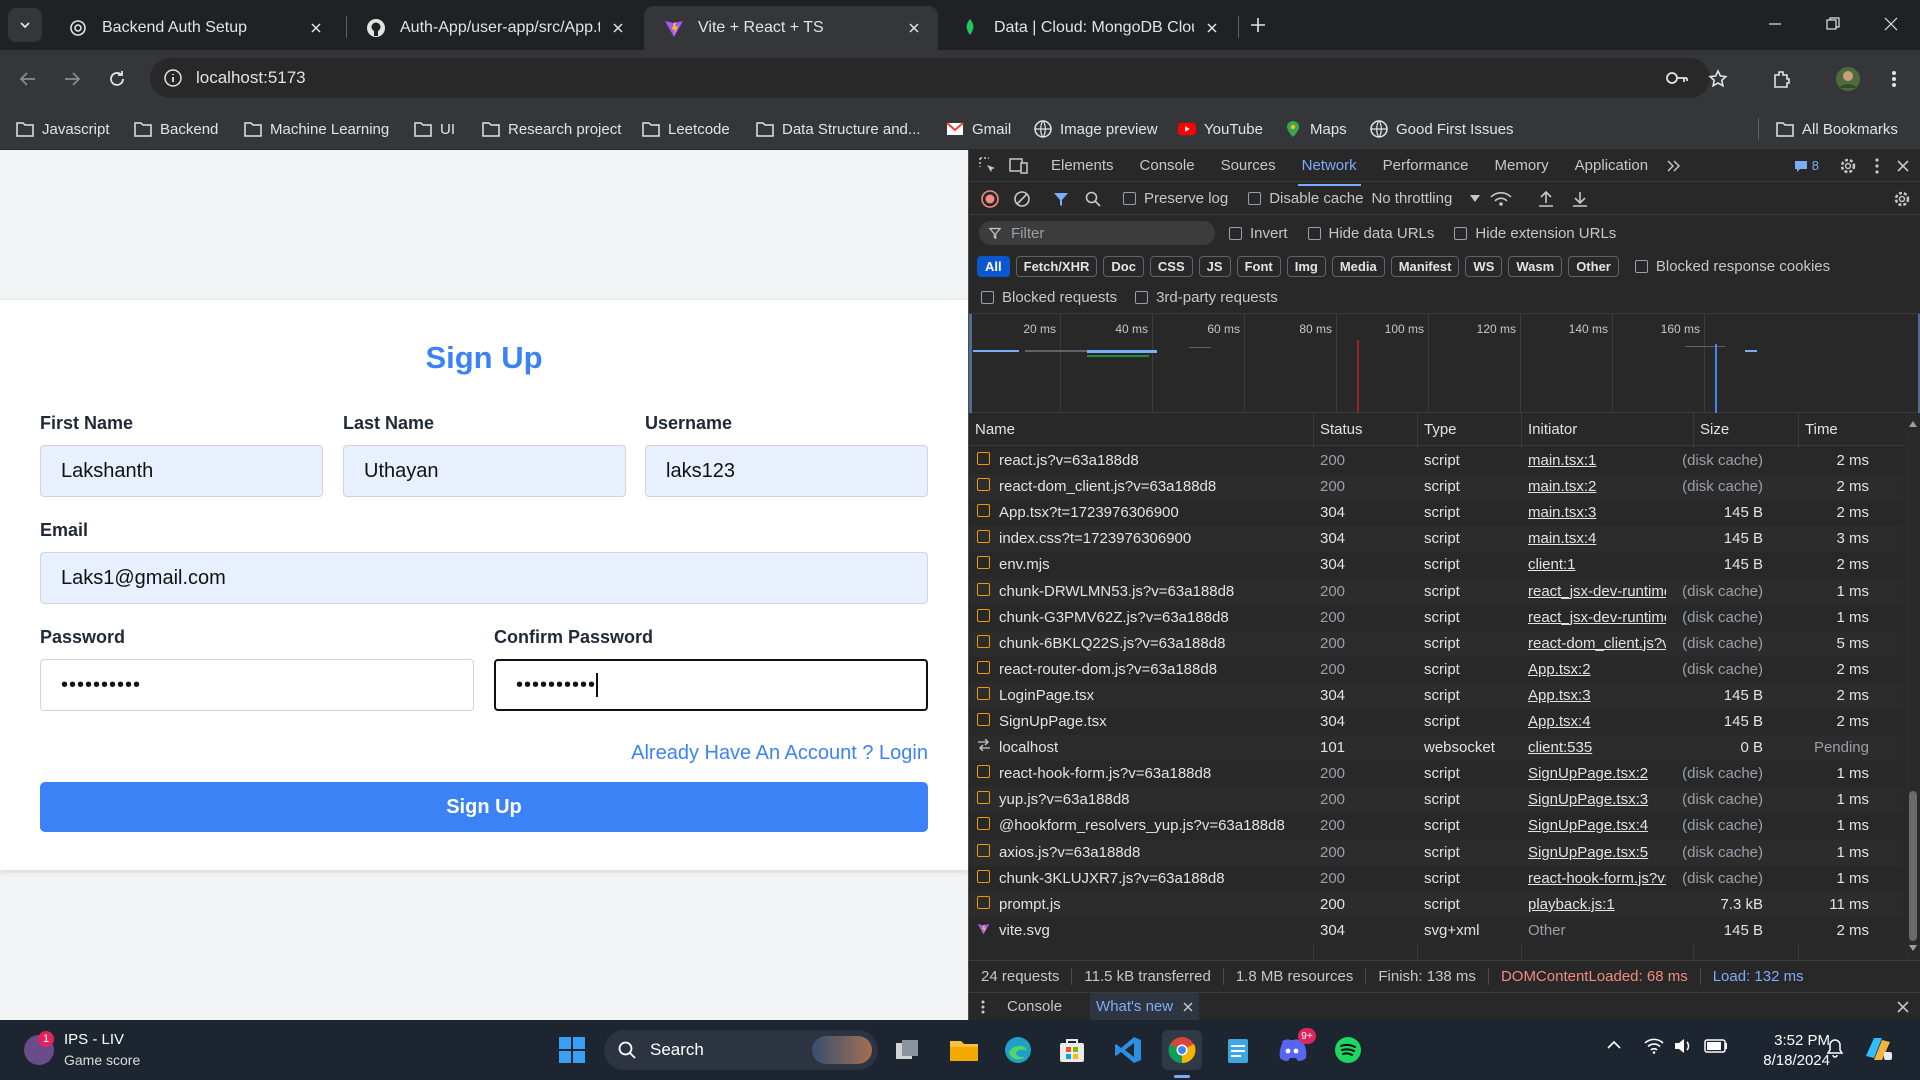 The height and width of the screenshot is (1080, 1920). I want to click on filter-input: Filter, so click(1097, 233).